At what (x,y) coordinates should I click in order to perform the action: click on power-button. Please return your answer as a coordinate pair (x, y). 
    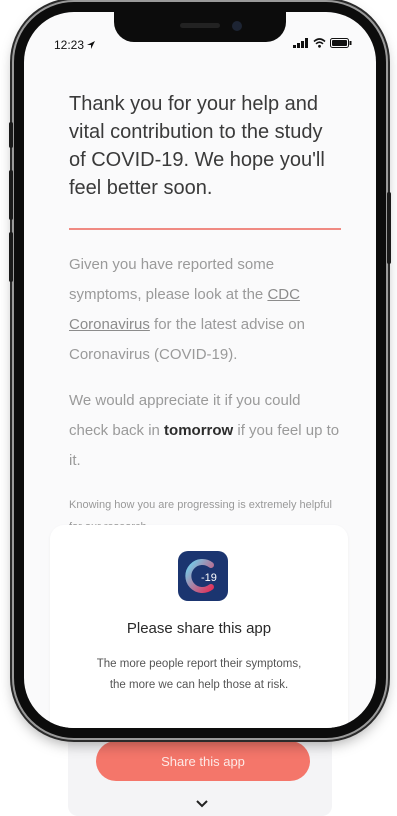
    Looking at the image, I should click on (389, 228).